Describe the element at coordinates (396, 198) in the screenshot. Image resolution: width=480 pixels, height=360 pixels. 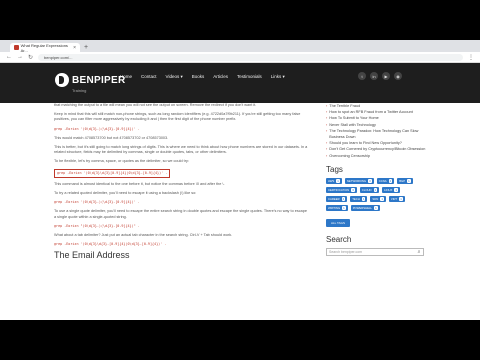
I see `tag-item: VIRT 1` at that location.